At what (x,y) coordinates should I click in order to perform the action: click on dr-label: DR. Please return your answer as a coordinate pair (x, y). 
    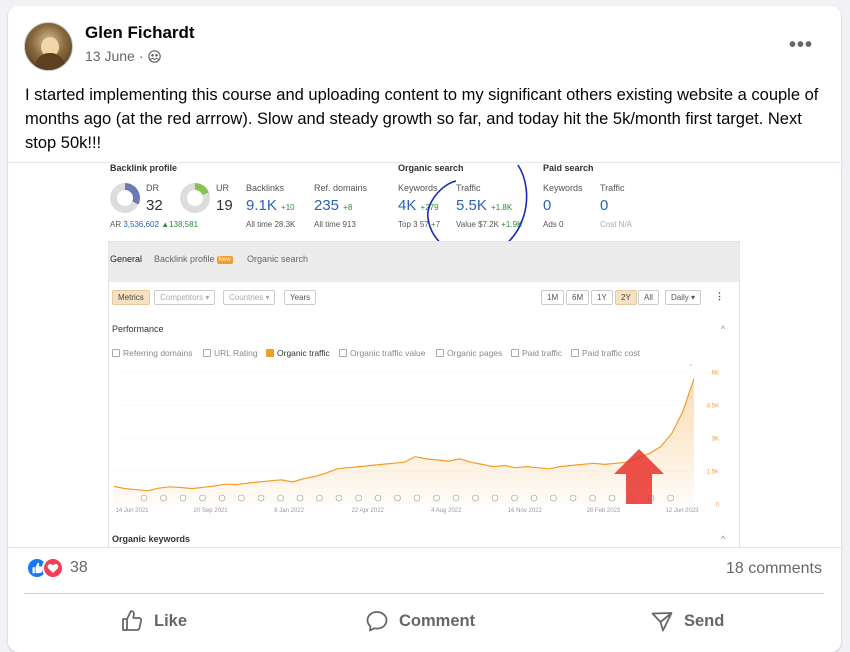
    Looking at the image, I should click on (152, 188).